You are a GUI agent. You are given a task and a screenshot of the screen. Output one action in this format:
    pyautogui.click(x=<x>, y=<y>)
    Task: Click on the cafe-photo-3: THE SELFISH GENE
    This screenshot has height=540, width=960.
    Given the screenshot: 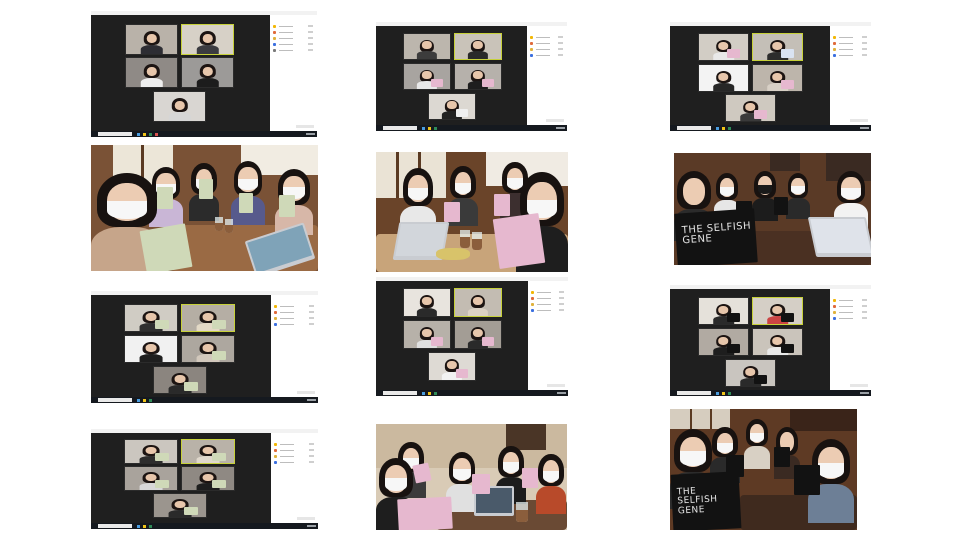 What is the action you would take?
    pyautogui.click(x=772, y=209)
    